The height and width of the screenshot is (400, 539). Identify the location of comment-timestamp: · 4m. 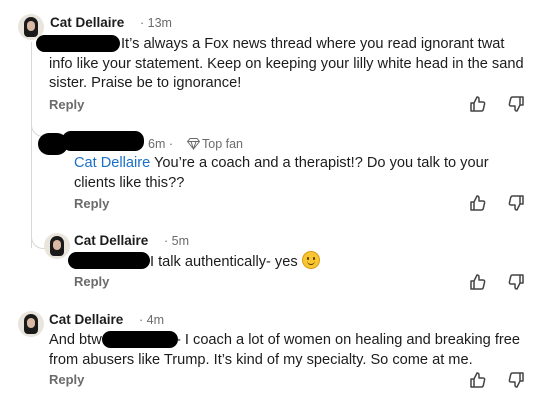
(151, 320).